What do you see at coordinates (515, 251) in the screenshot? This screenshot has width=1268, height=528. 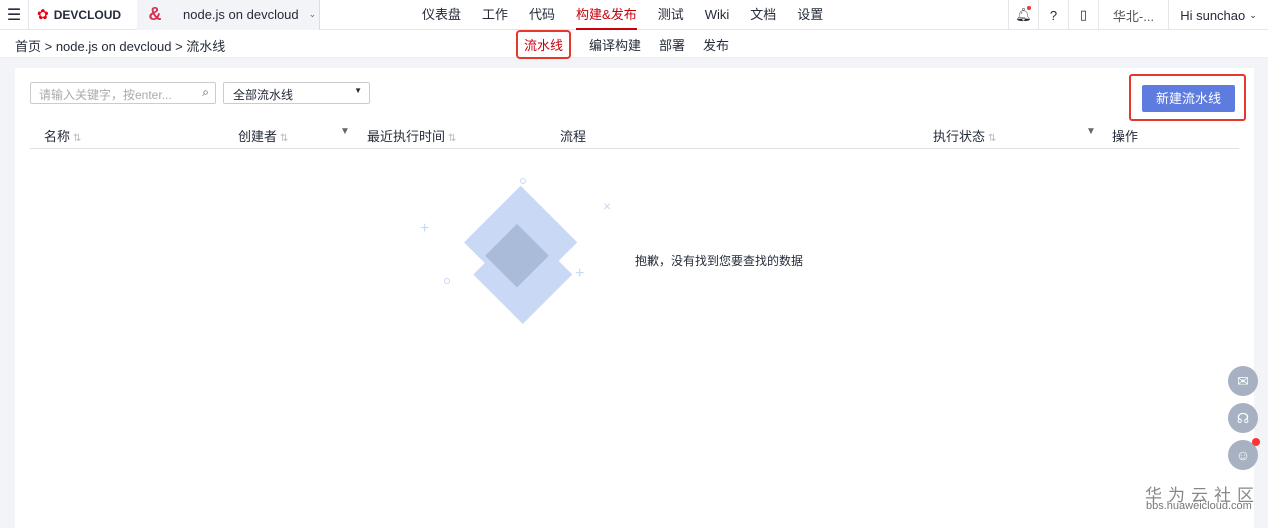 I see `empty-illustration-icon: + + ×` at bounding box center [515, 251].